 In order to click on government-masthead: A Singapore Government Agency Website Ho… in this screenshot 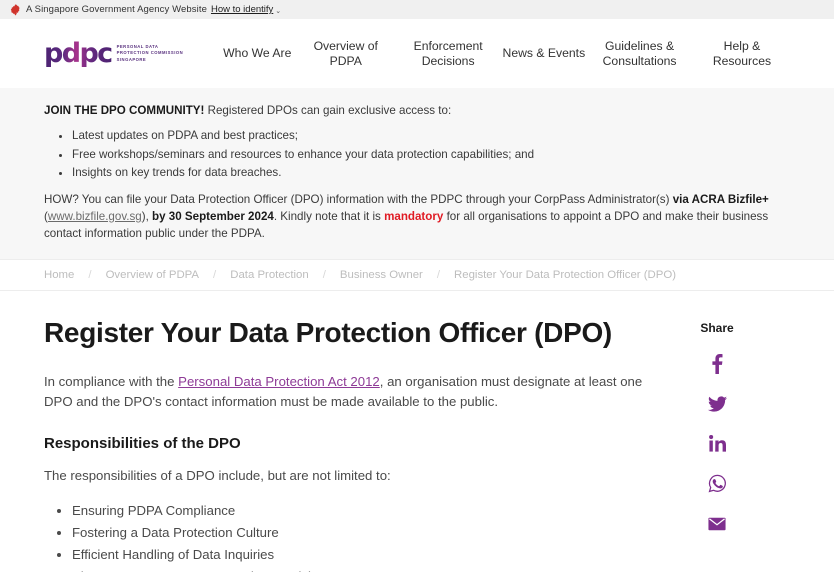, I will do `click(417, 9)`.